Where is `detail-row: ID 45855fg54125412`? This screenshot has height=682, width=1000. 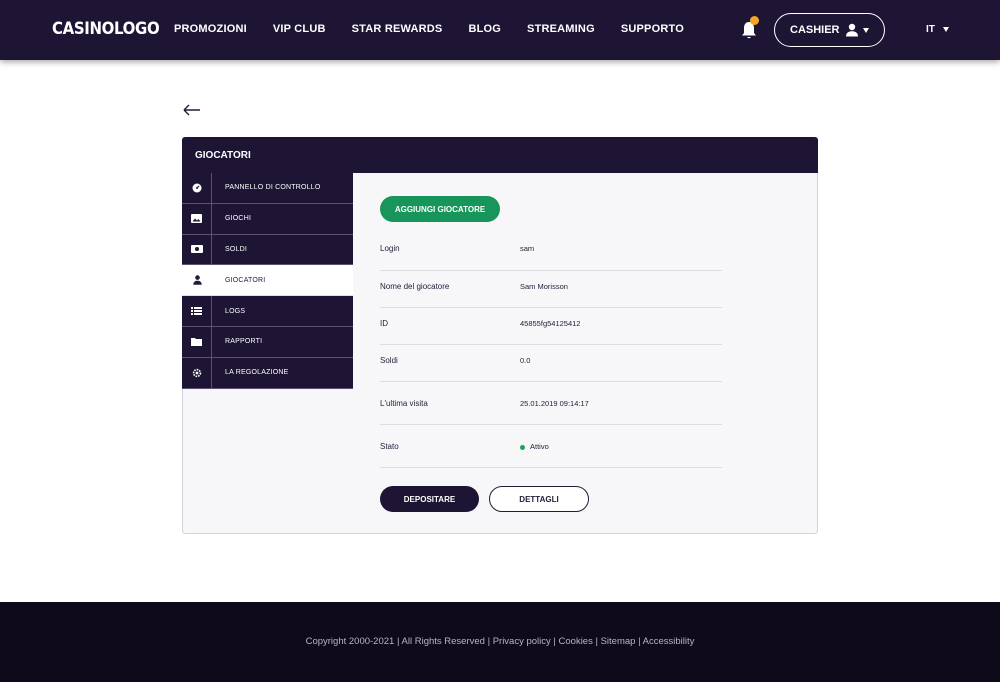 detail-row: ID 45855fg54125412 is located at coordinates (551, 326).